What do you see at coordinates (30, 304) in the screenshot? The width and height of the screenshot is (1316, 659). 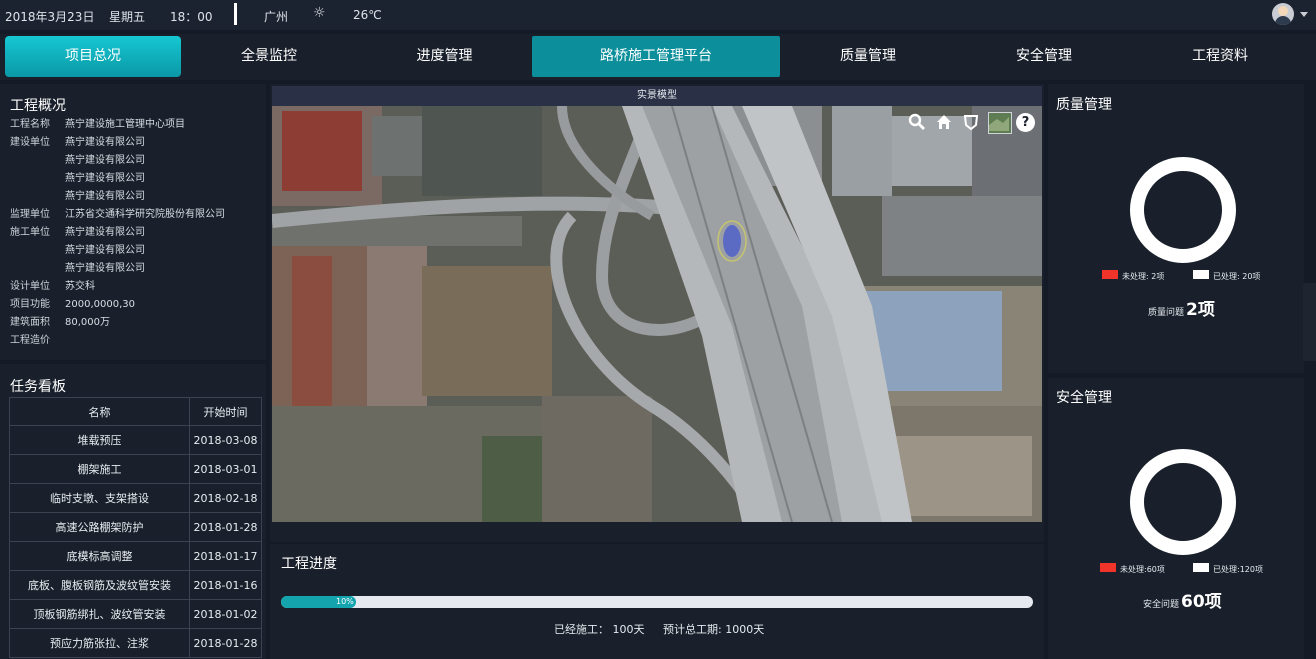 I see `overview-label: 项目功能` at bounding box center [30, 304].